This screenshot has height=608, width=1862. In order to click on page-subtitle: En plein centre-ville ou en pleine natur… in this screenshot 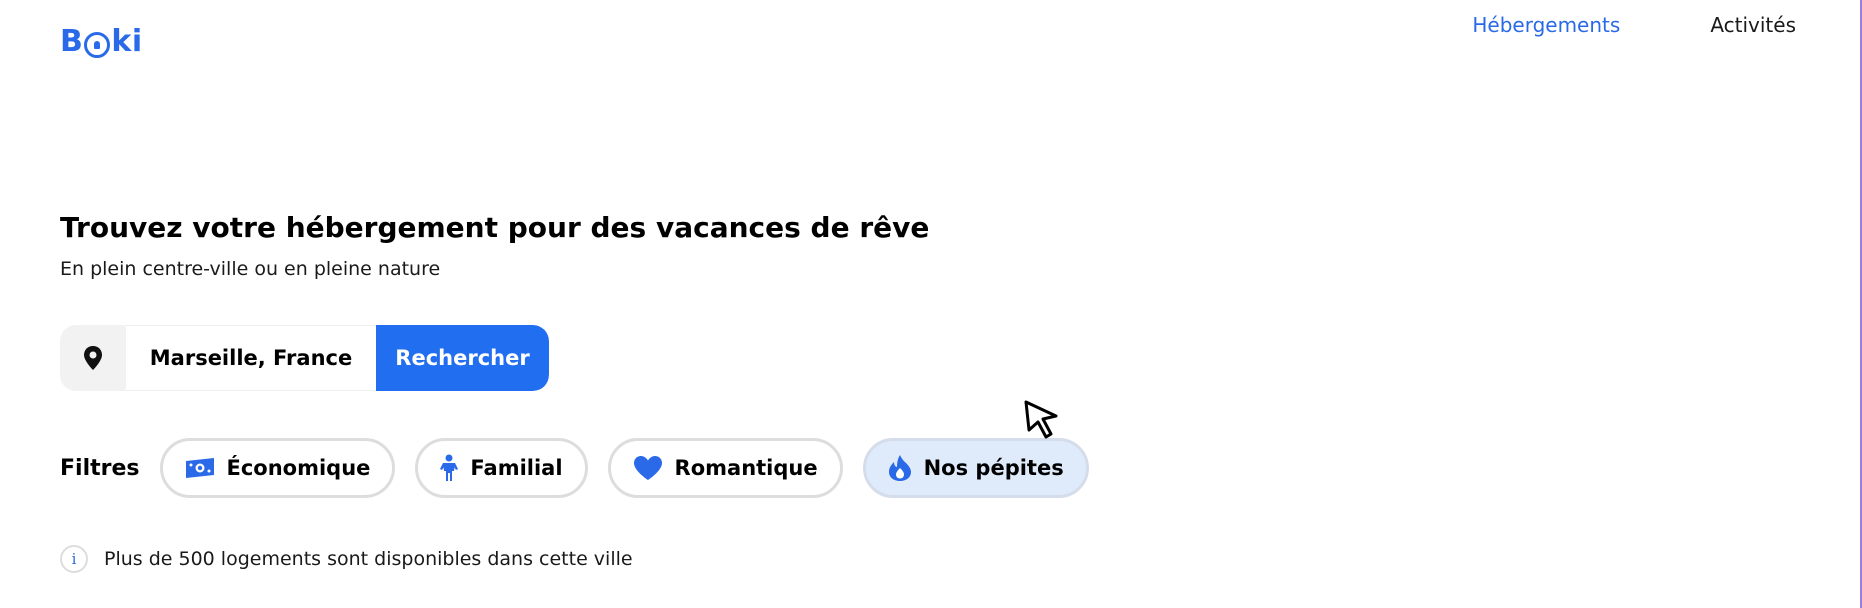, I will do `click(250, 269)`.